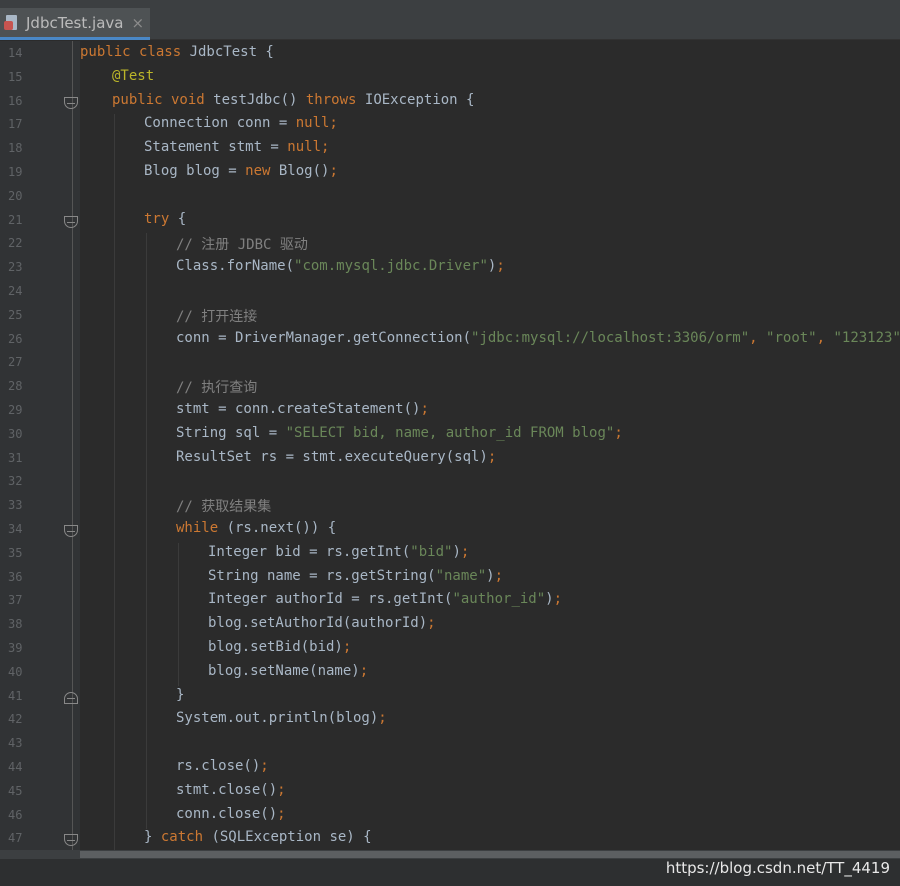 This screenshot has width=900, height=886. I want to click on code-token: blog.setBid(bid), so click(275, 646).